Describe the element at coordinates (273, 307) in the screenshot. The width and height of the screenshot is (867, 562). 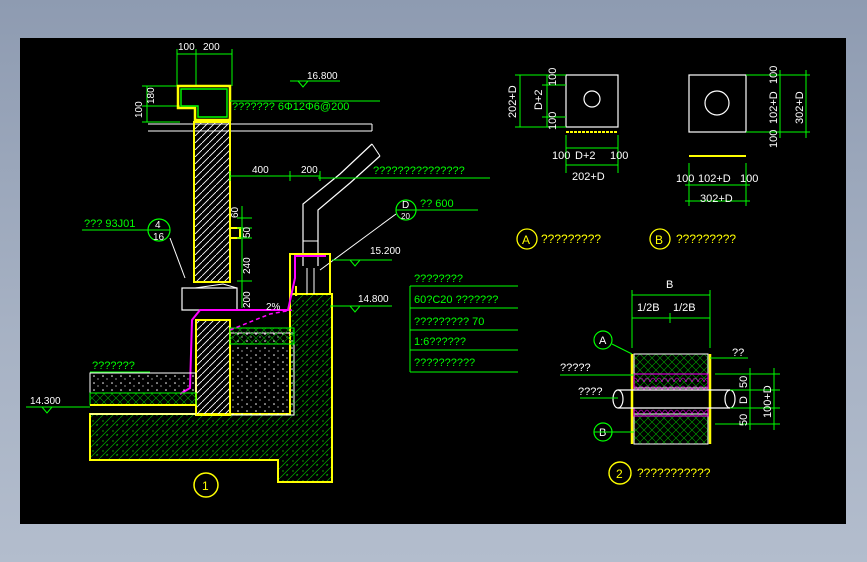
I see `slope-label: 2%` at that location.